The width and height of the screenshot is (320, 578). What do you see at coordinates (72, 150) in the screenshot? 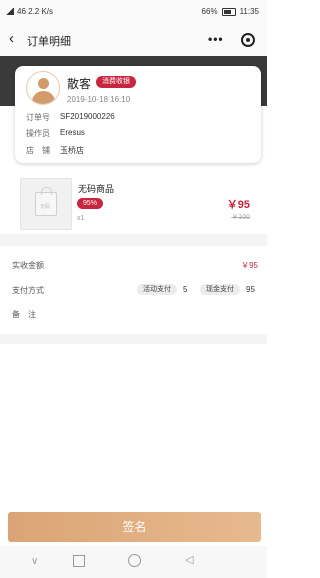
I see `store-value: 玉桥店` at bounding box center [72, 150].